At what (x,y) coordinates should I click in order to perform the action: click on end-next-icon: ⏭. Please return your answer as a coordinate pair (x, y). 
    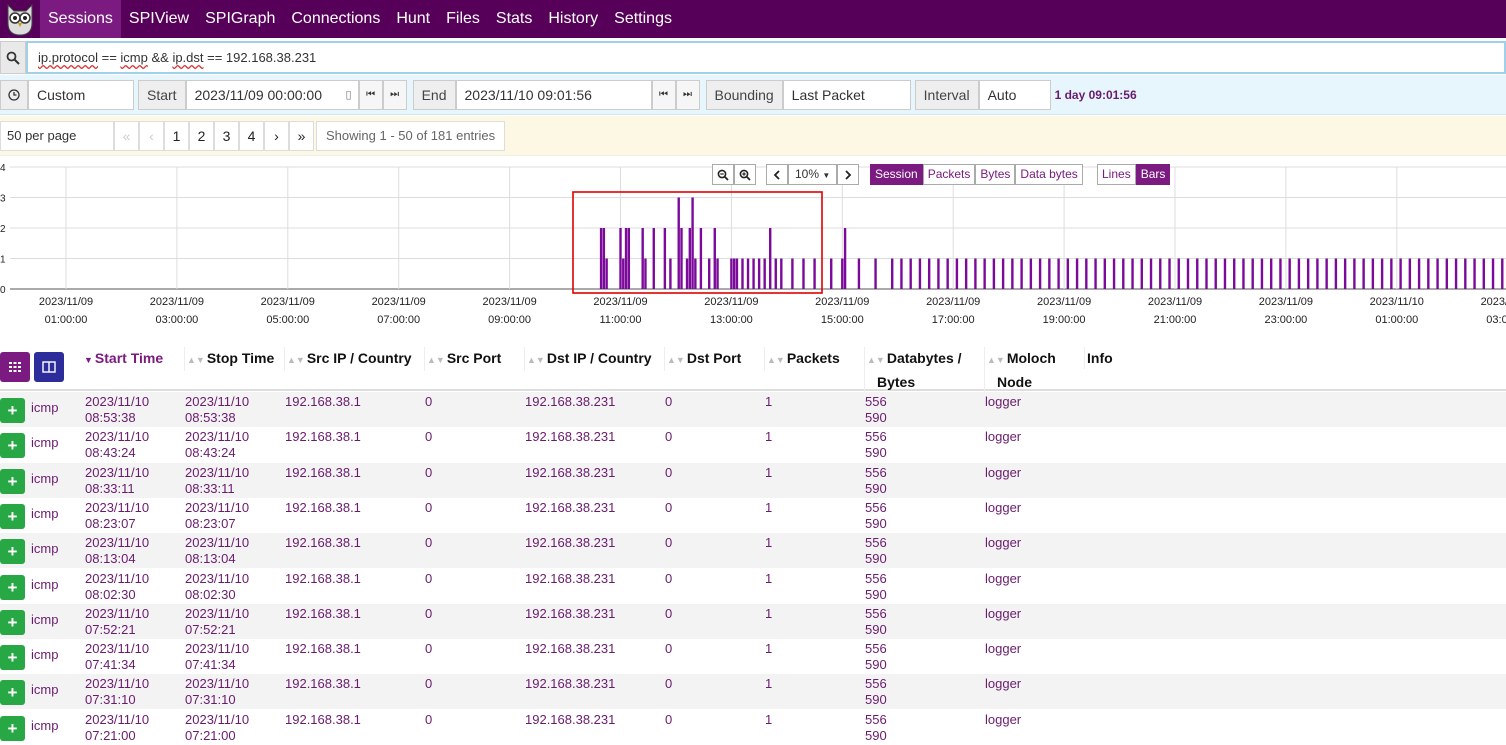
    Looking at the image, I should click on (687, 94).